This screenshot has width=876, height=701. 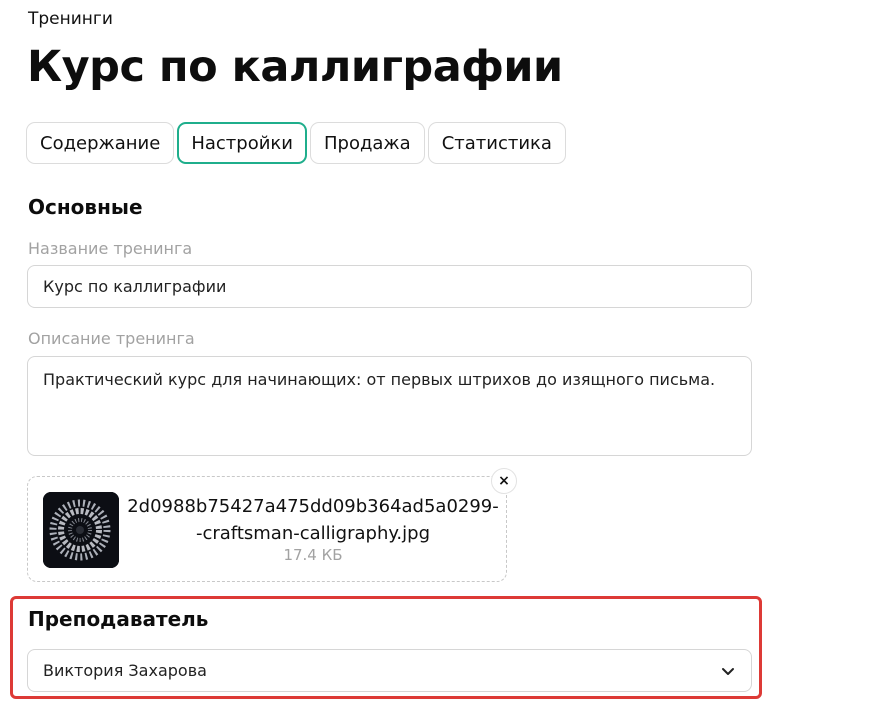 What do you see at coordinates (313, 533) in the screenshot?
I see `file-name-line-2: -craftsman-calligraphy.jpg` at bounding box center [313, 533].